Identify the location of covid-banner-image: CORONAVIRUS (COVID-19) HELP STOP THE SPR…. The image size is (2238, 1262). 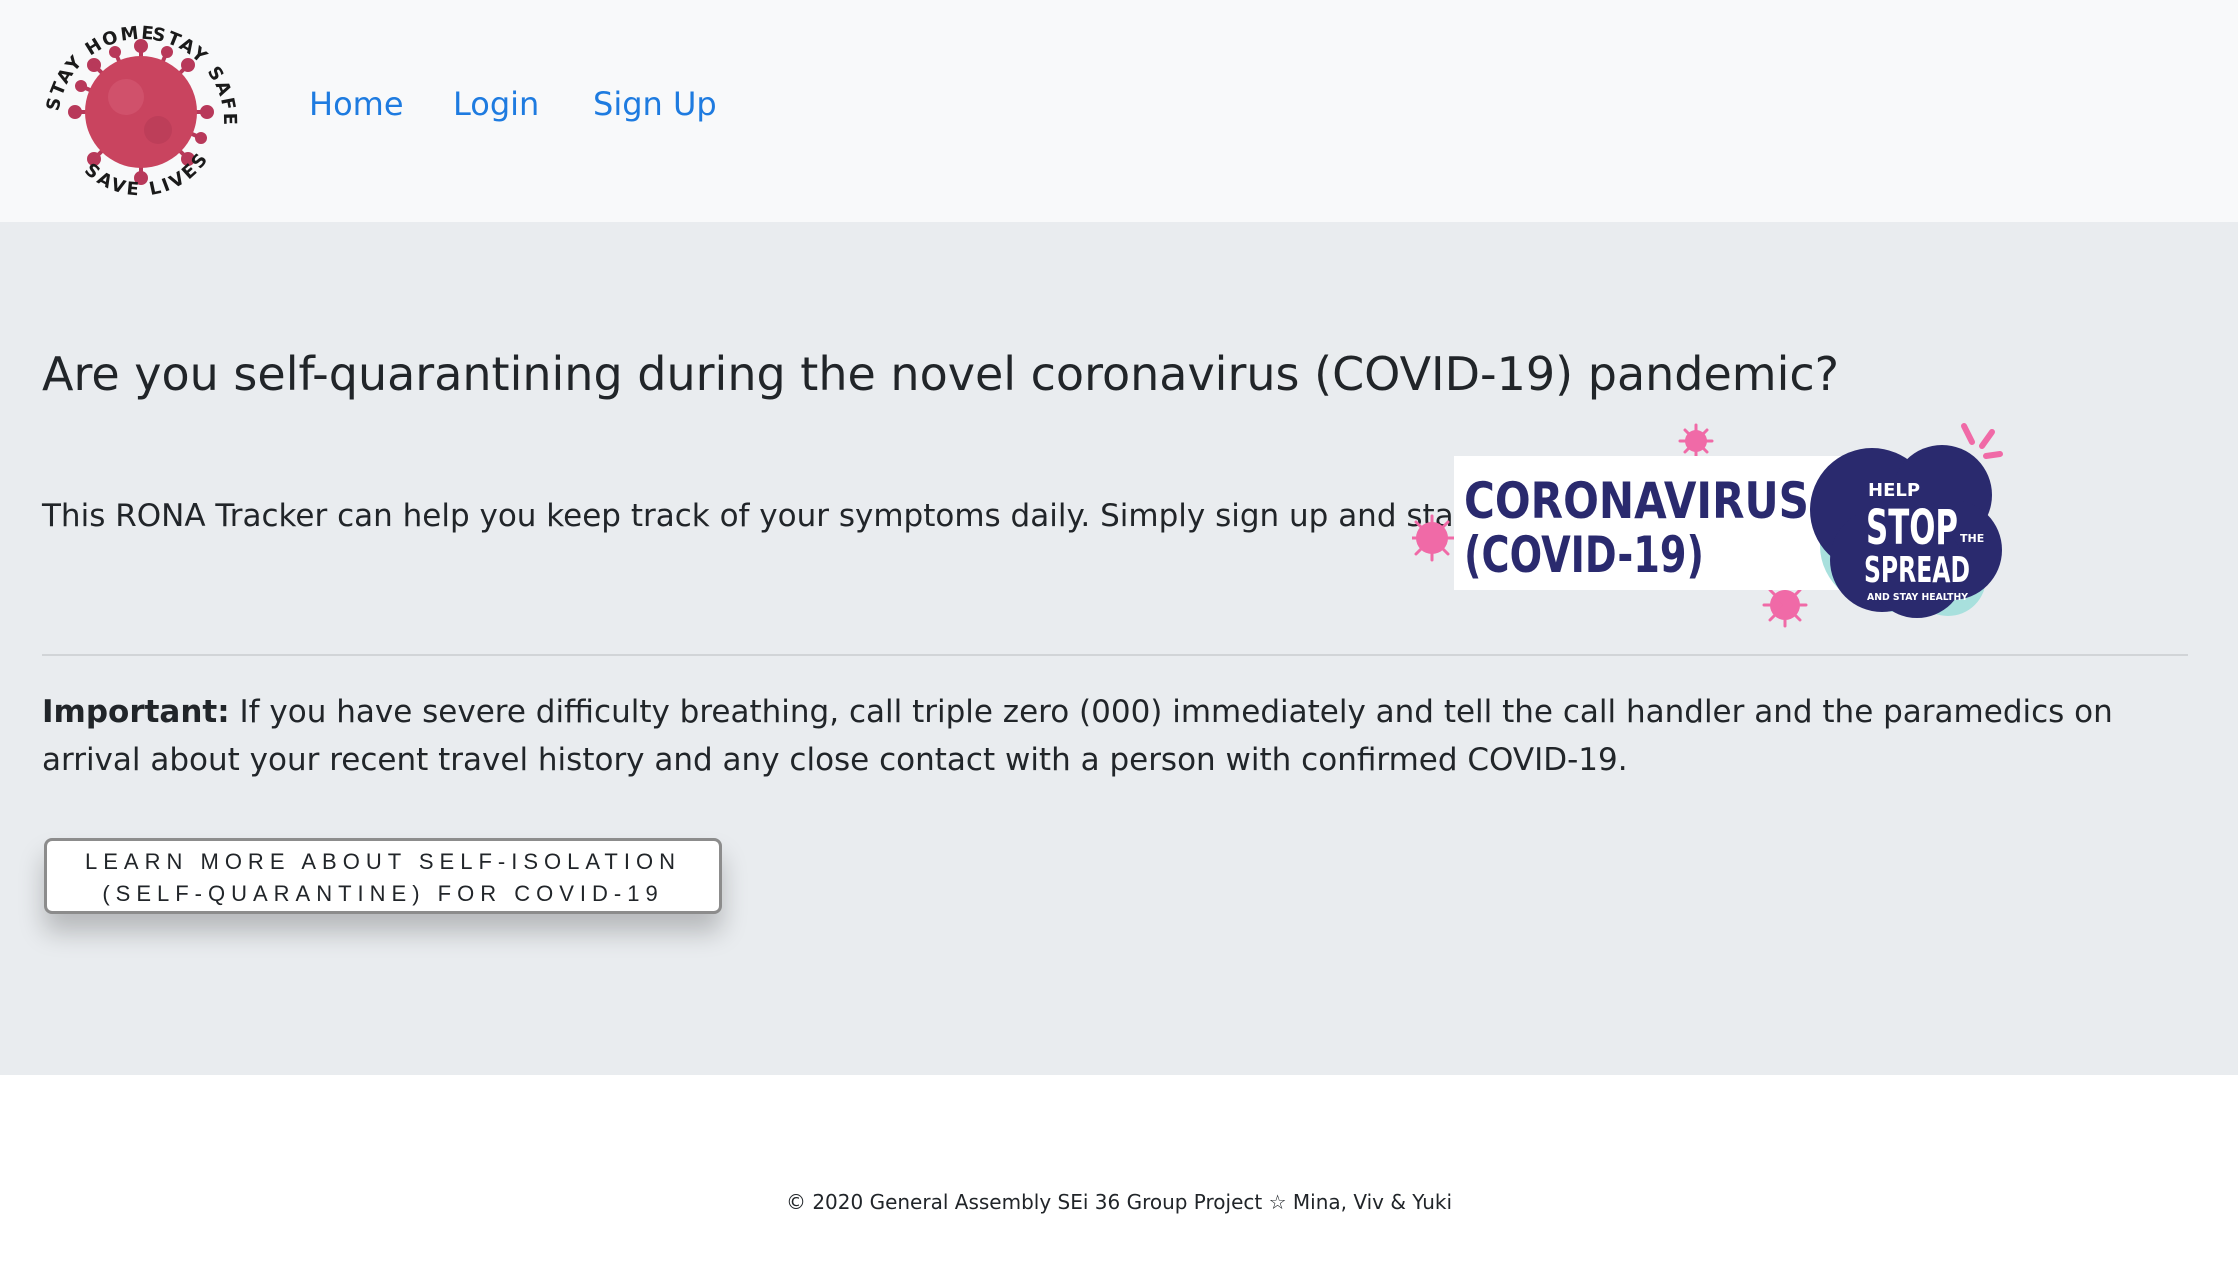
(1712, 524).